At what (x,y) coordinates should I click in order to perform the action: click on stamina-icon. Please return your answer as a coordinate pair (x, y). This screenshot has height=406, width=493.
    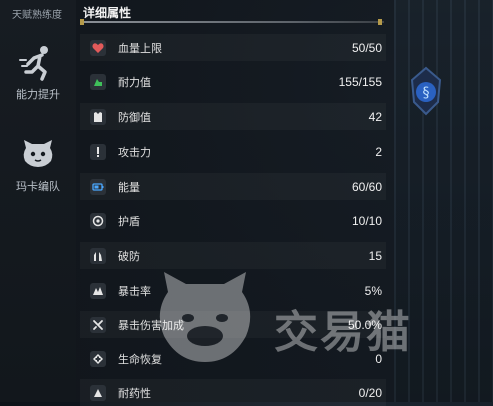
    Looking at the image, I should click on (98, 81).